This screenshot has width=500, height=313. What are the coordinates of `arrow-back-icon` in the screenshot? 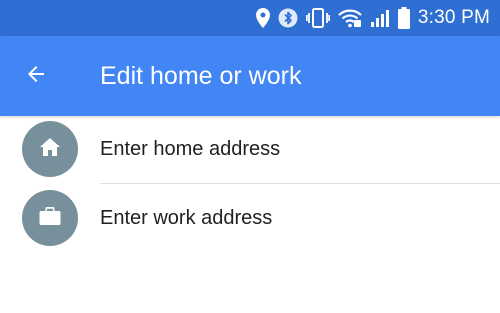 It's located at (36, 76).